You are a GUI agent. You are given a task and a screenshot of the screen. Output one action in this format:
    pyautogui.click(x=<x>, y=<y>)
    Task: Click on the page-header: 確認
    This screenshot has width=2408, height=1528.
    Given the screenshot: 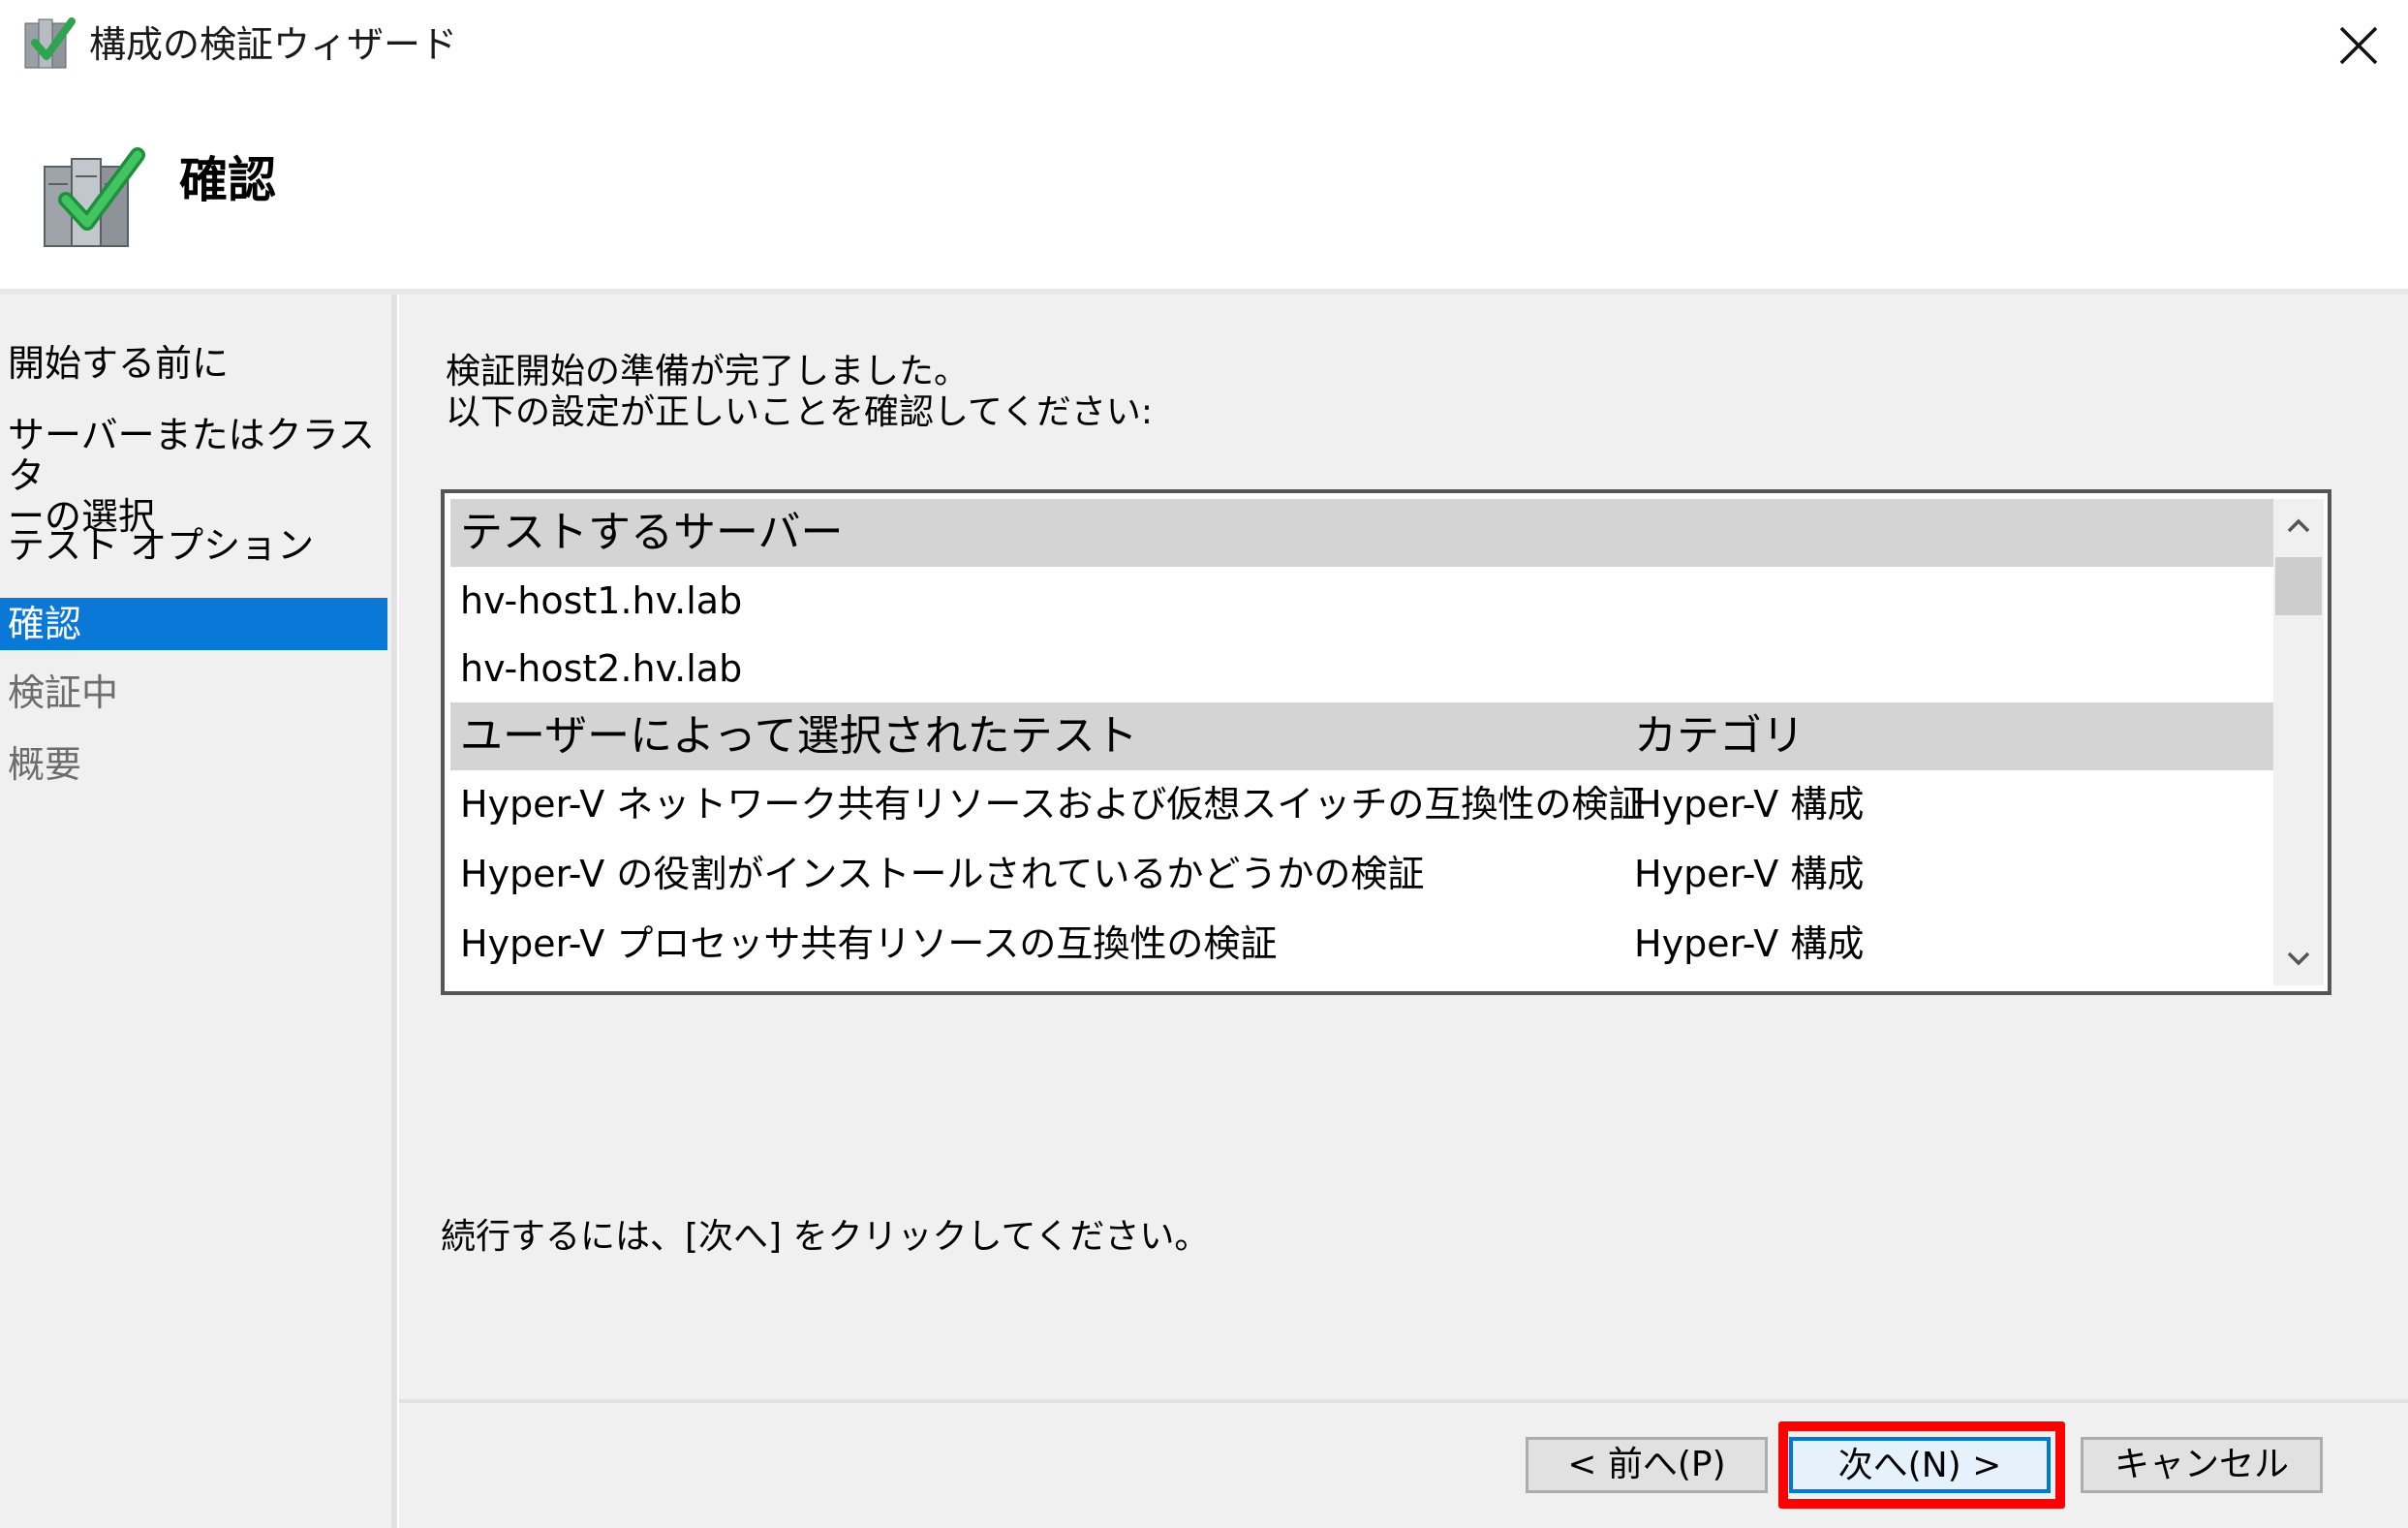 What is the action you would take?
    pyautogui.click(x=1204, y=194)
    